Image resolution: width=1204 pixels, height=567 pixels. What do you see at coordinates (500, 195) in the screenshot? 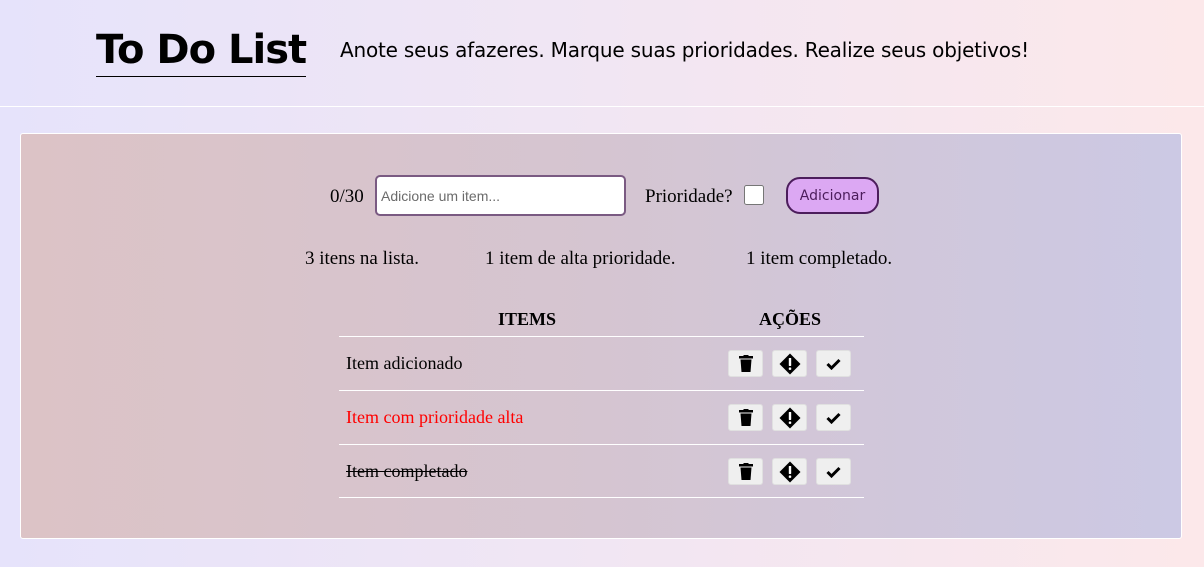
I see `item-input` at bounding box center [500, 195].